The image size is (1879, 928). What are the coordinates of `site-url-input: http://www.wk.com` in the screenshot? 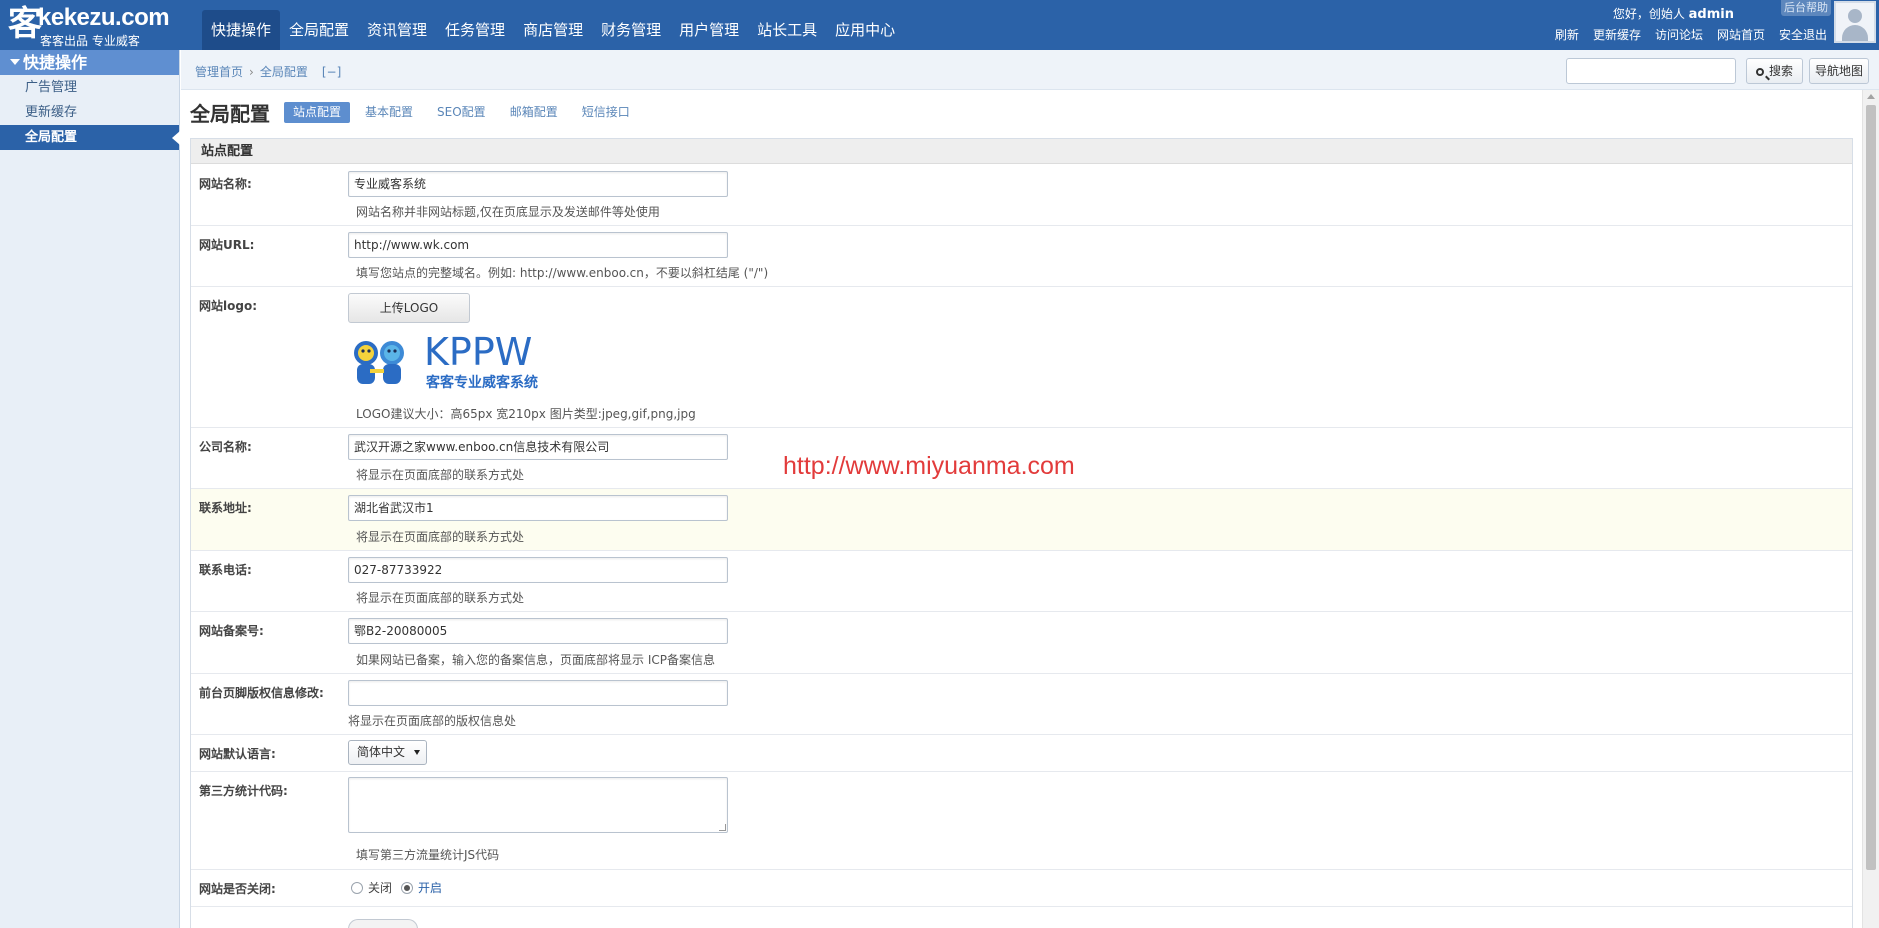 It's located at (538, 245).